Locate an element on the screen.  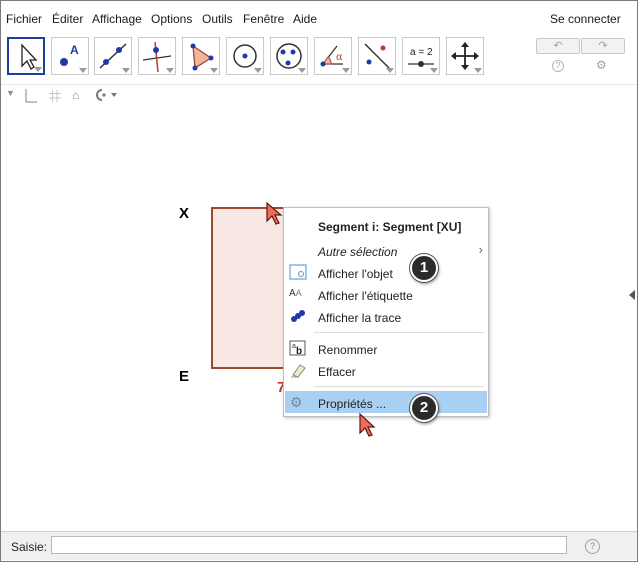
redo-icon: ↷ is located at coordinates (603, 46).